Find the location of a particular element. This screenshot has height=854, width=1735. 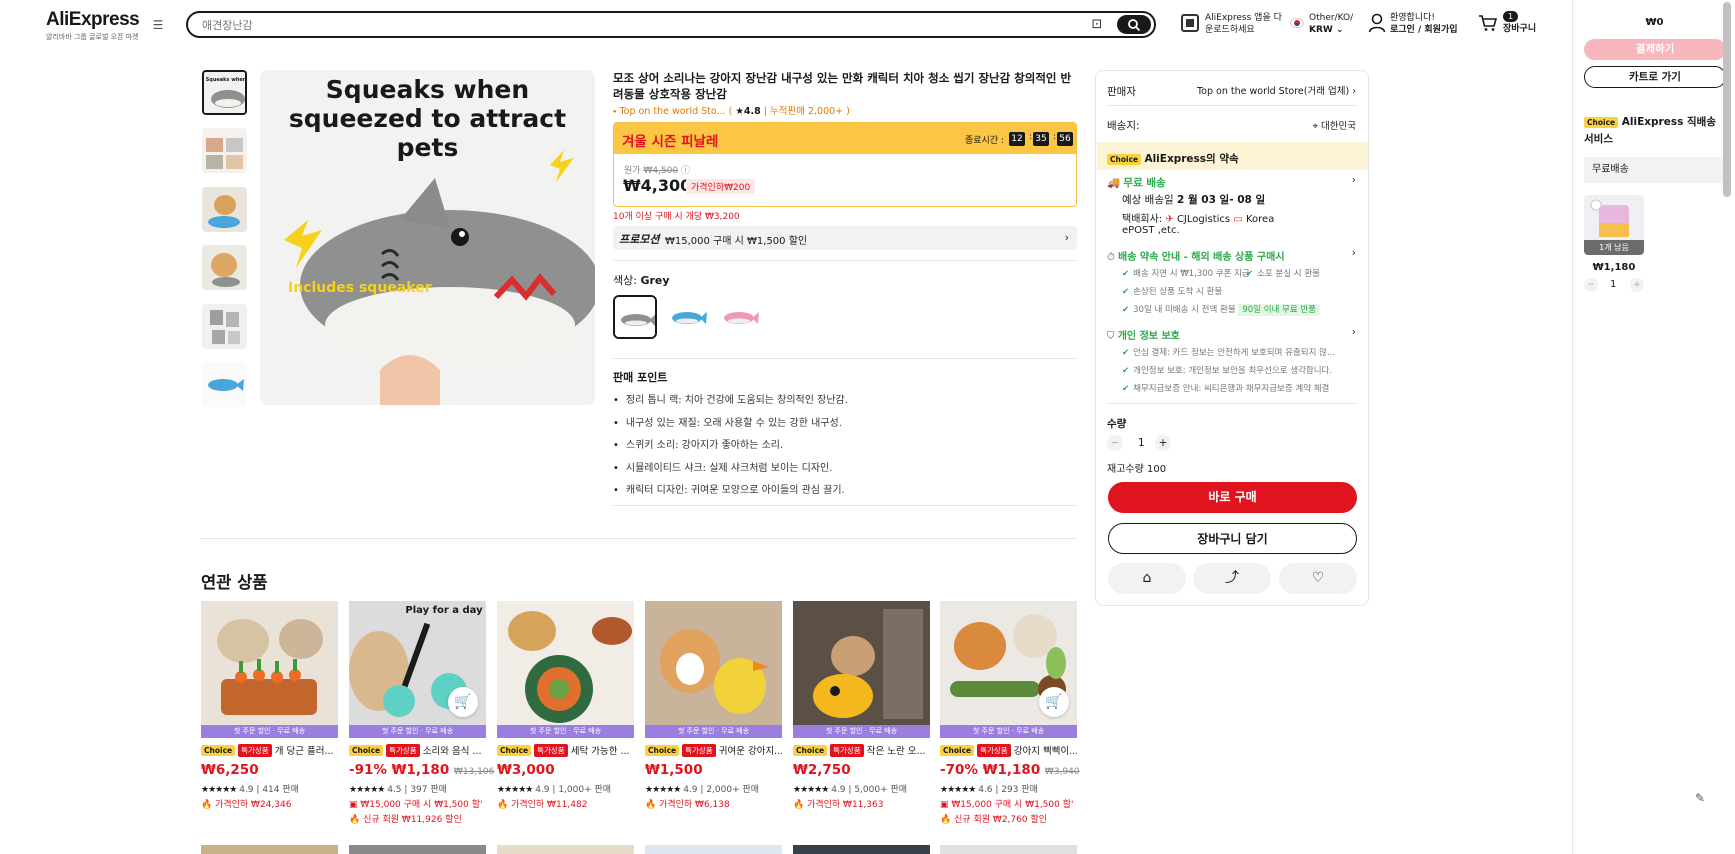

deal-tag: 특가상품 is located at coordinates (551, 750).